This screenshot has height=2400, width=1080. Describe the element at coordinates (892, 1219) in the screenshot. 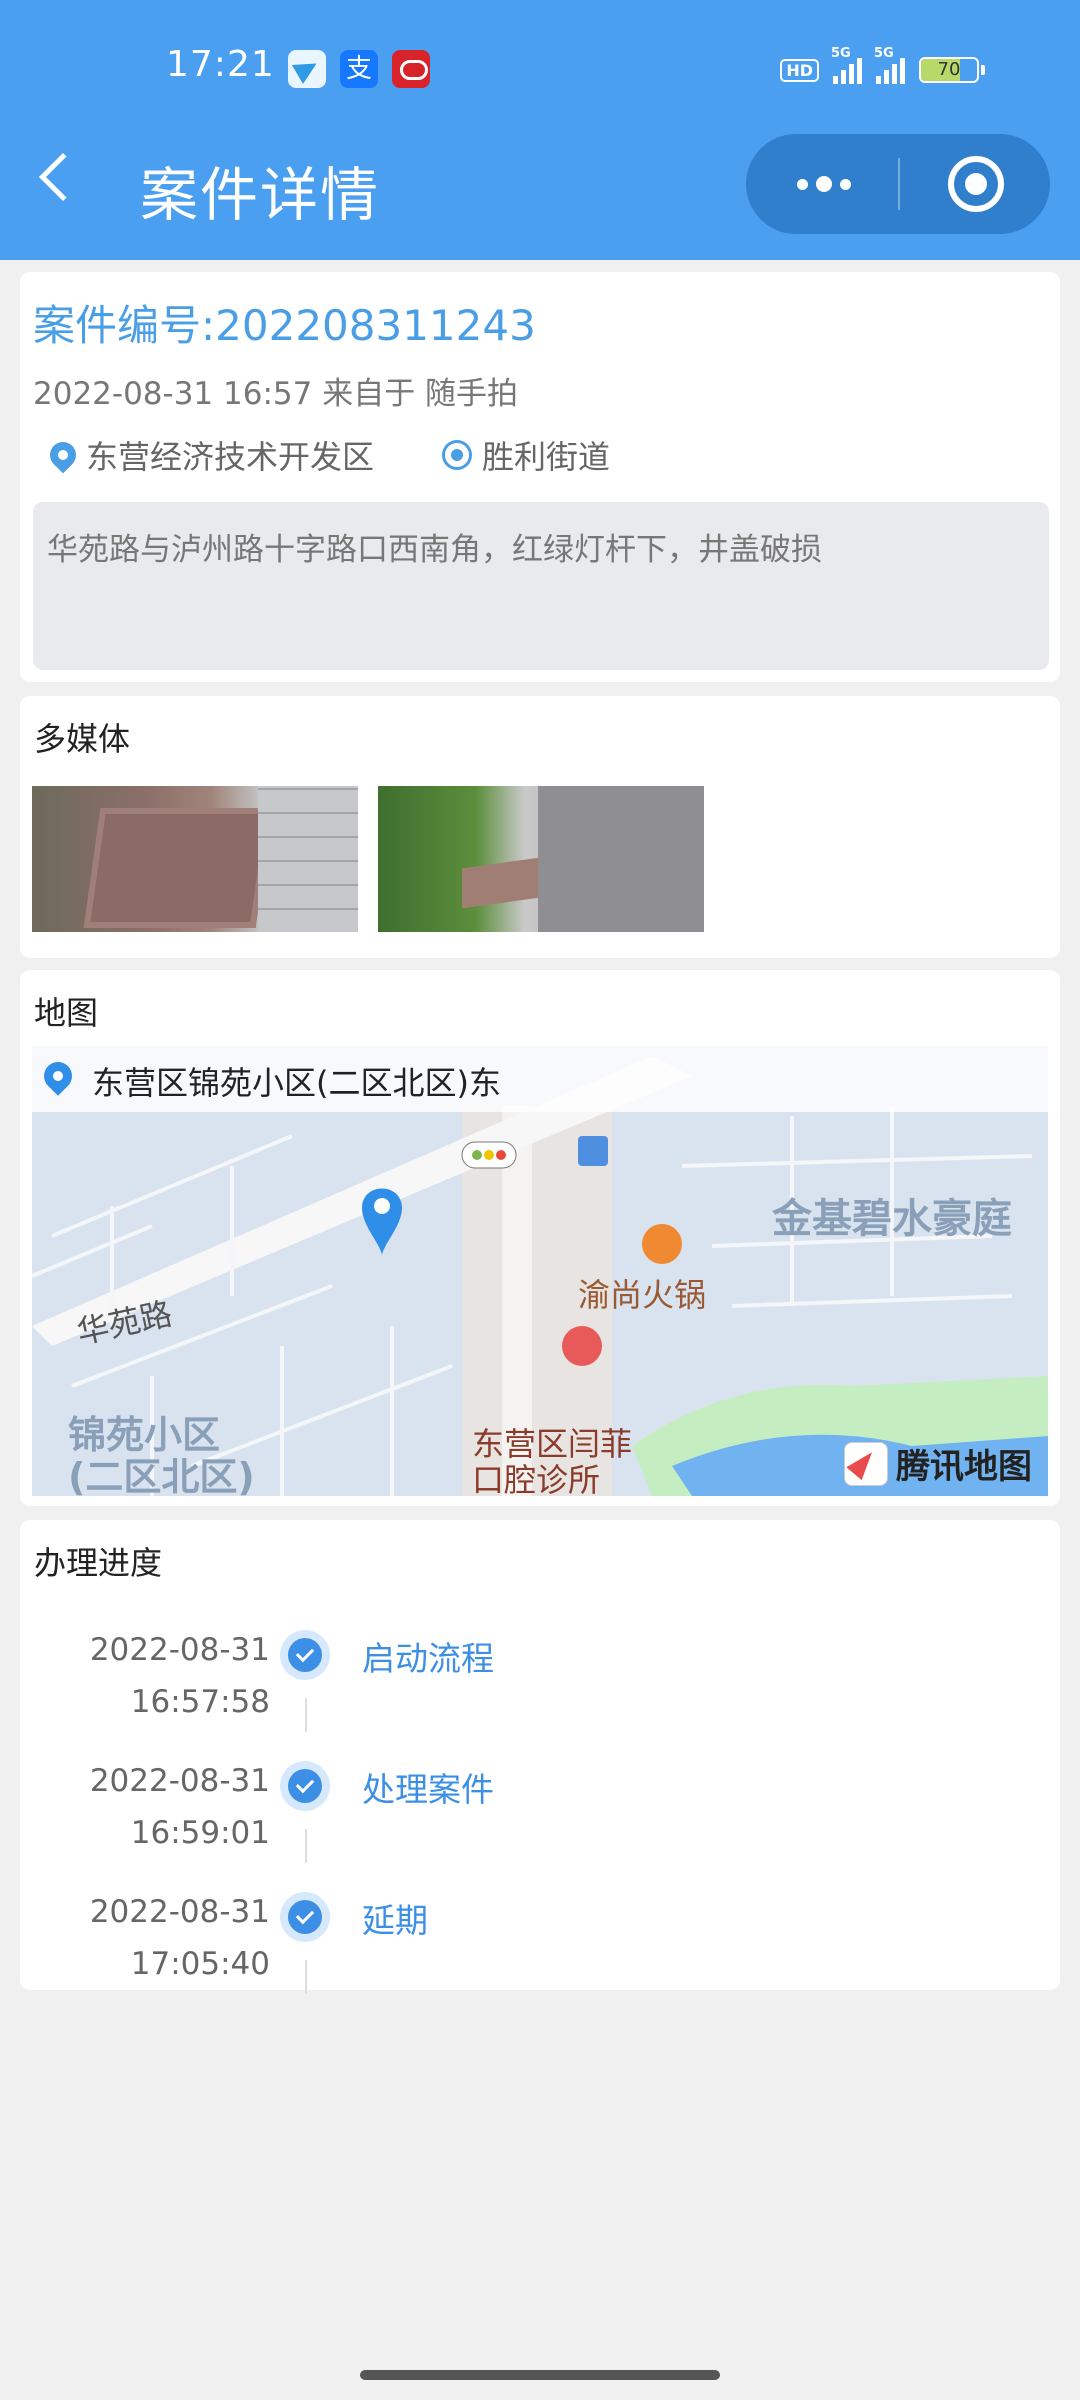

I see `map-label-residence: 金基碧水豪庭` at that location.